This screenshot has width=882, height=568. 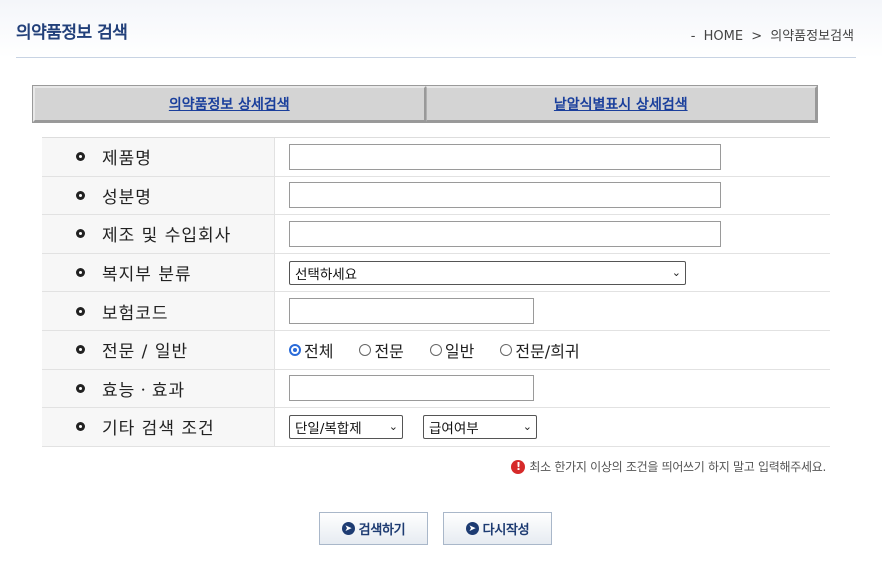 What do you see at coordinates (505, 233) in the screenshot?
I see `company-input` at bounding box center [505, 233].